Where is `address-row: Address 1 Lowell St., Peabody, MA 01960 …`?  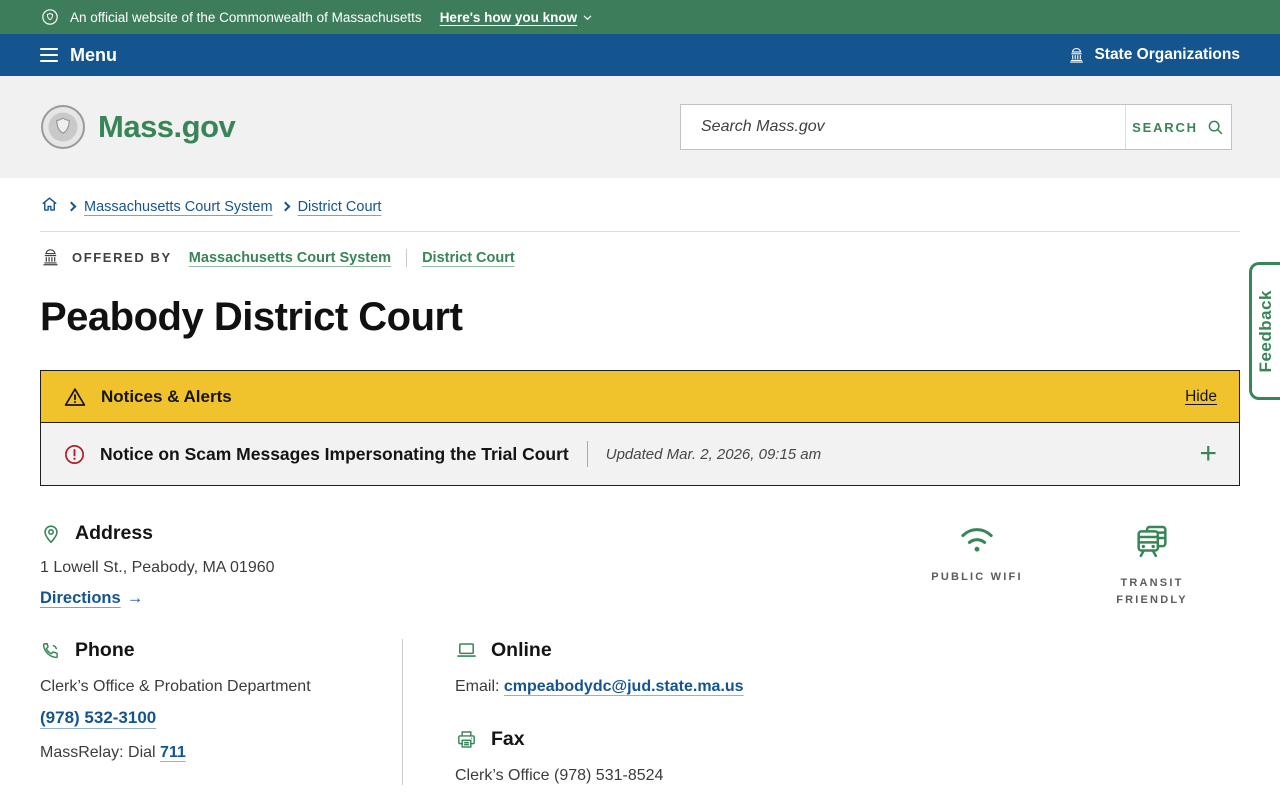
address-row: Address 1 Lowell St., Peabody, MA 01960 … is located at coordinates (640, 565).